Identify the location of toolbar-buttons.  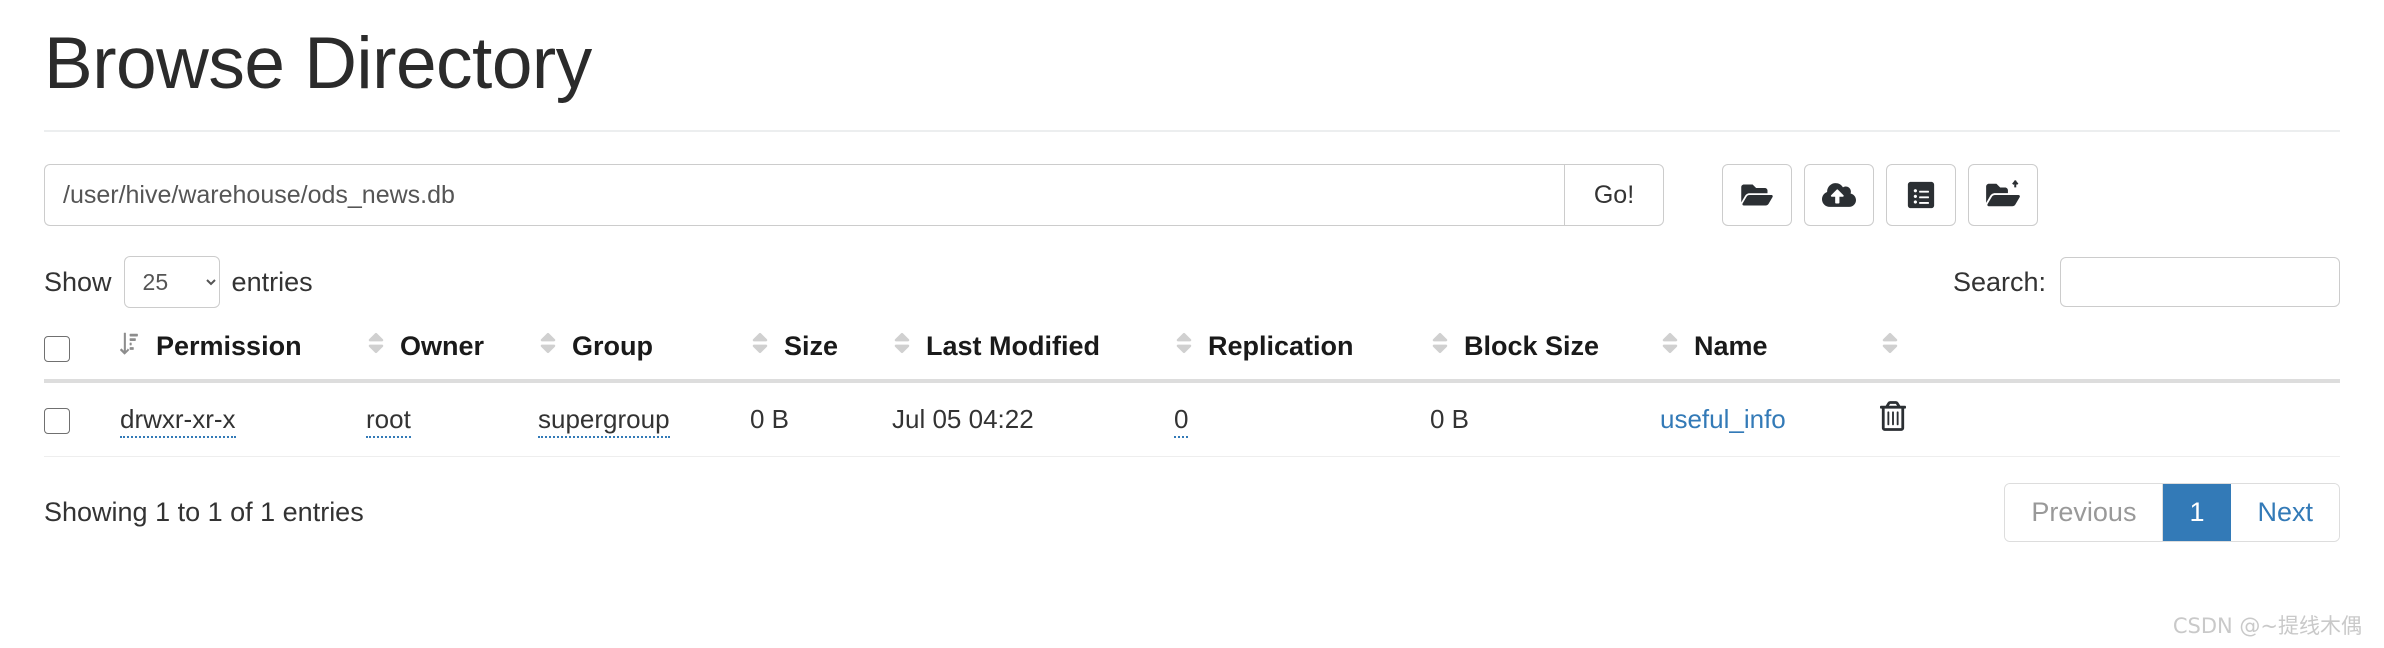
(1880, 195).